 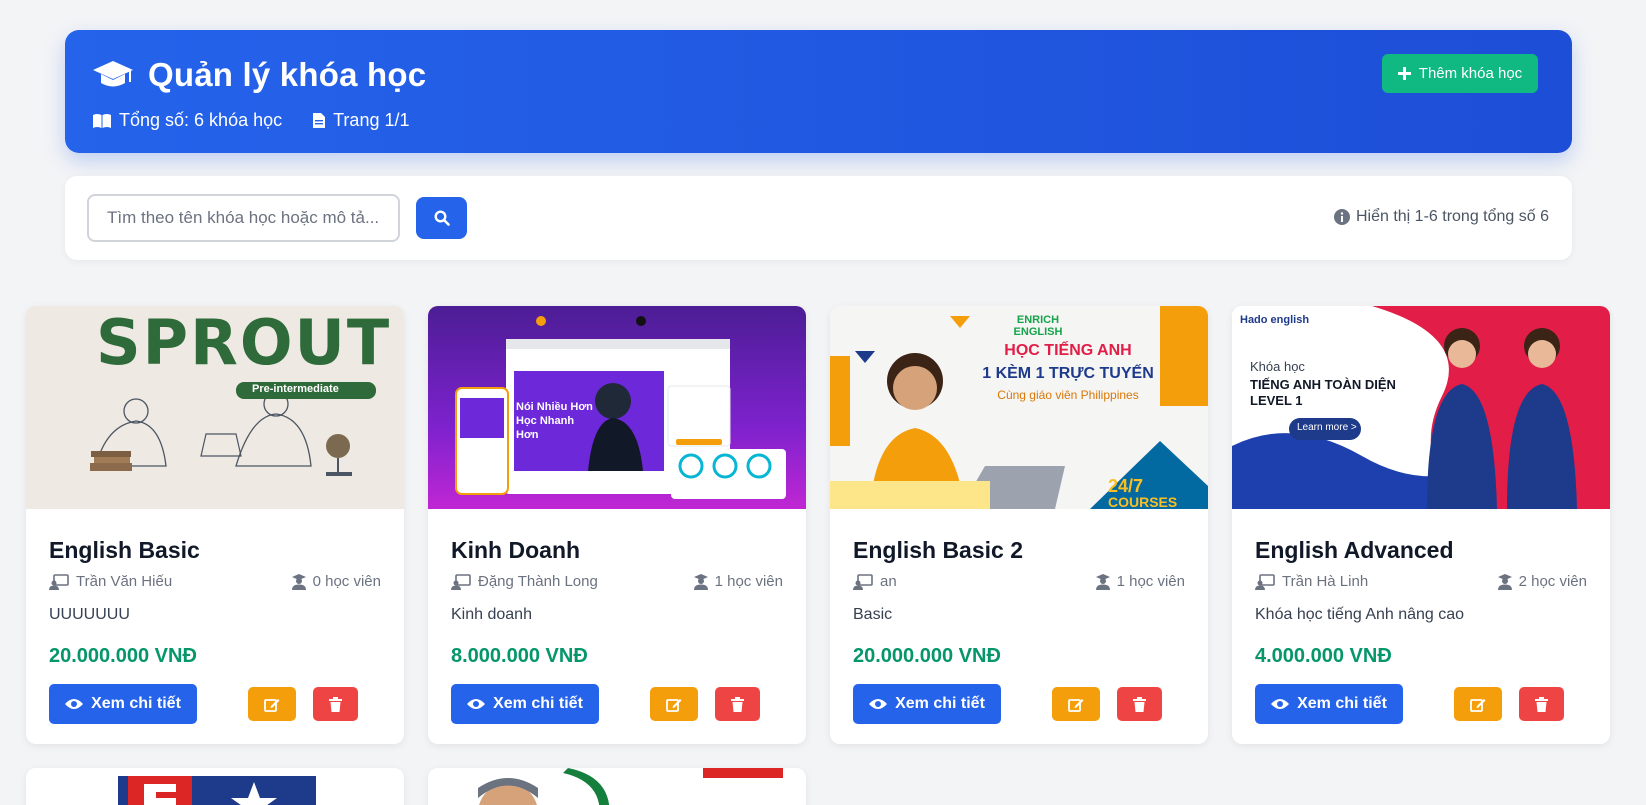 I want to click on book-open-icon, so click(x=102, y=121).